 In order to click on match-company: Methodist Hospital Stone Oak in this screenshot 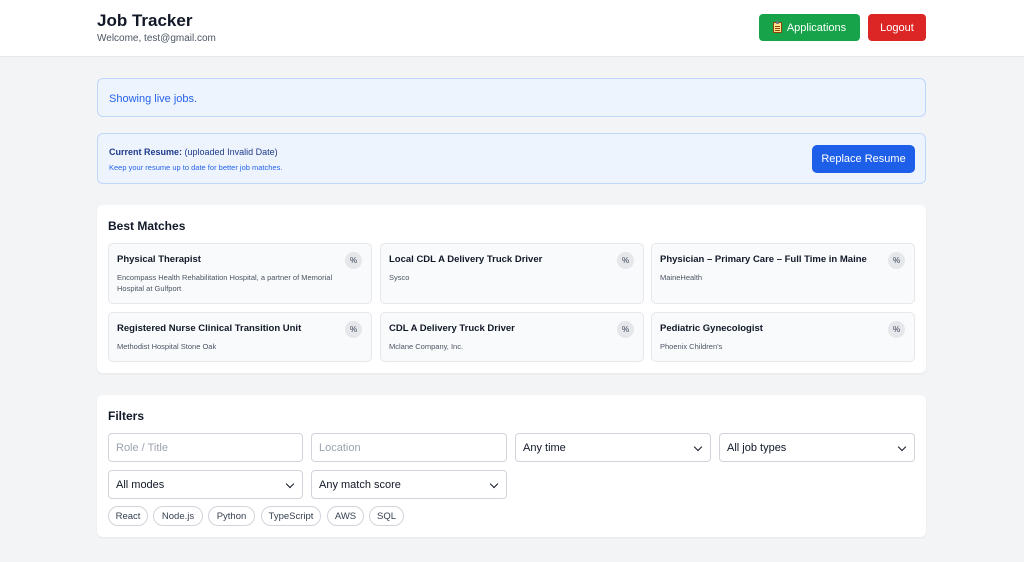, I will do `click(167, 346)`.